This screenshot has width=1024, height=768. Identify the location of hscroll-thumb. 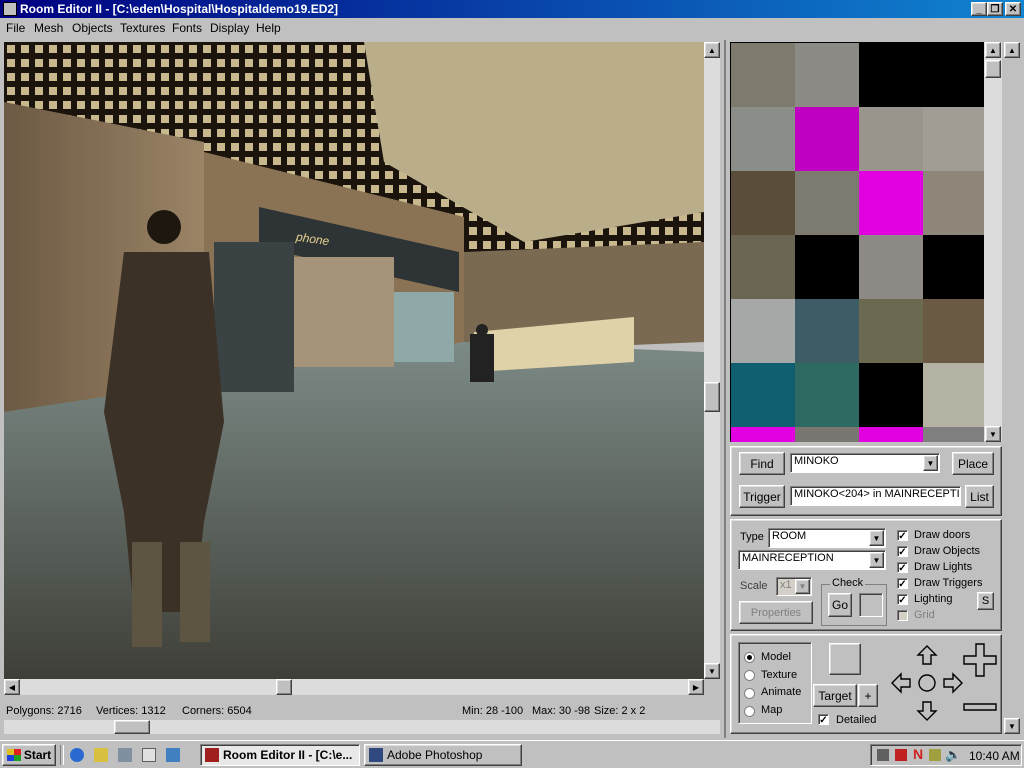
(284, 687).